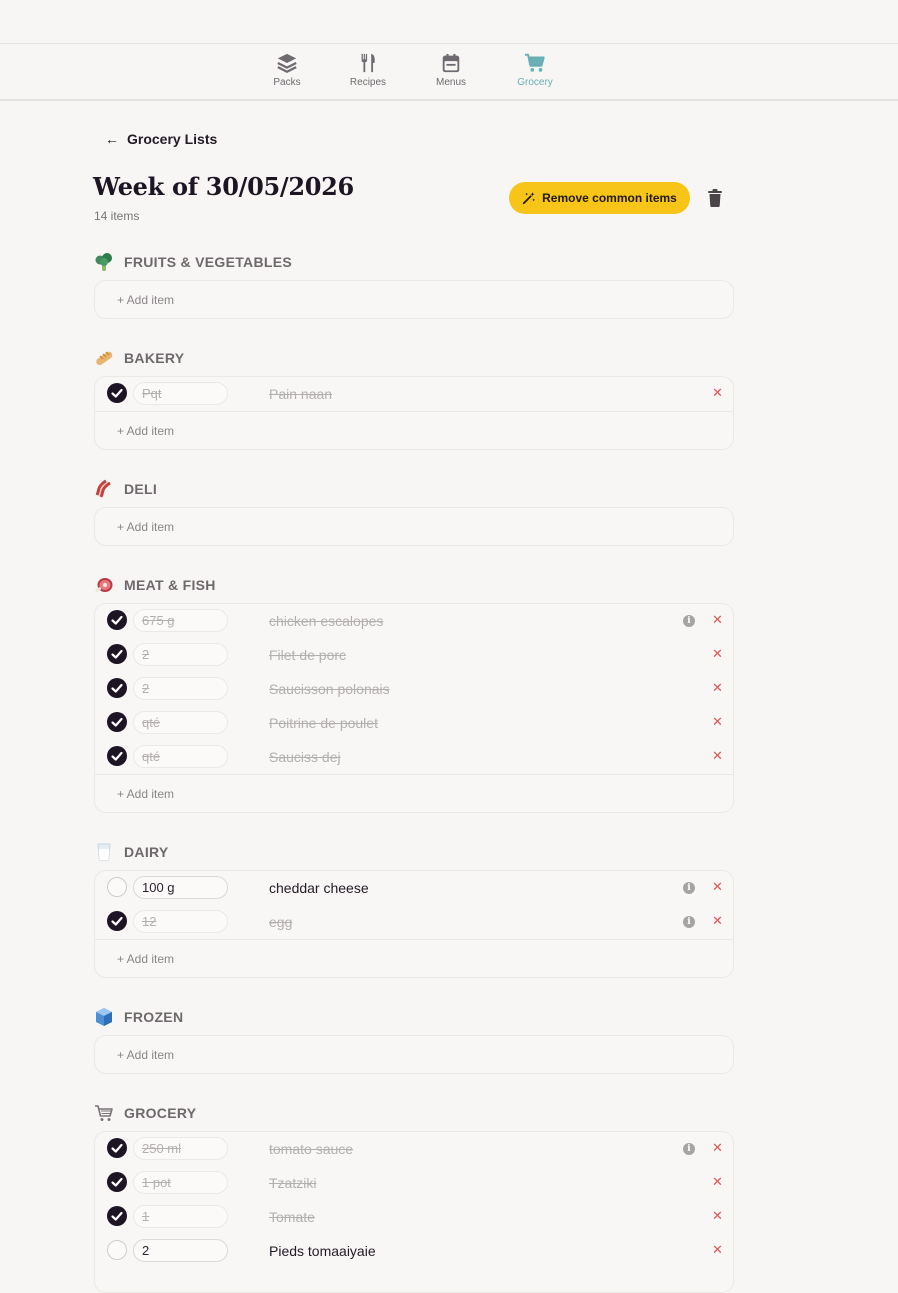 The height and width of the screenshot is (1293, 898). Describe the element at coordinates (104, 1113) in the screenshot. I see `shopping-cart-icon` at that location.